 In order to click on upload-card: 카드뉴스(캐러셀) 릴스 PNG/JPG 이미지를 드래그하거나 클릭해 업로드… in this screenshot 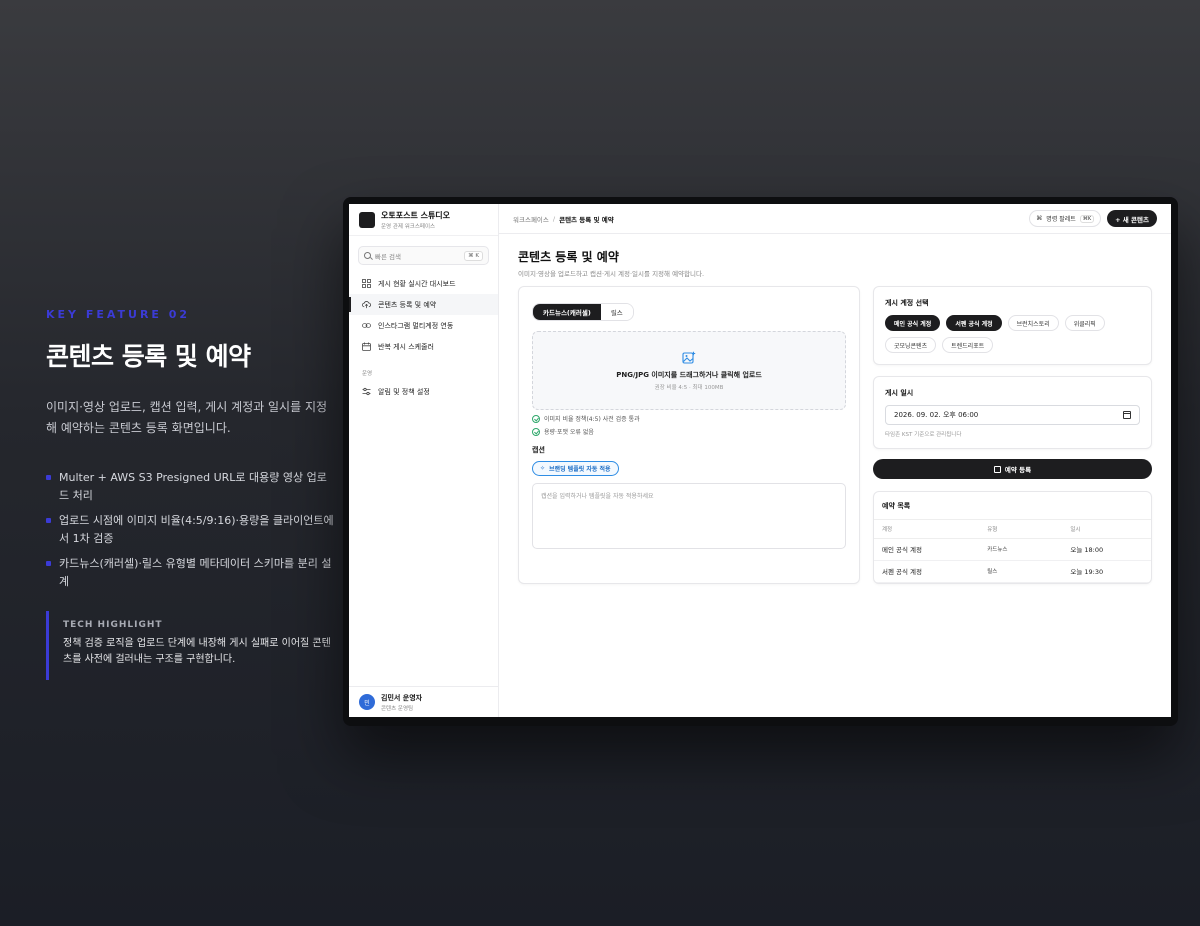, I will do `click(689, 435)`.